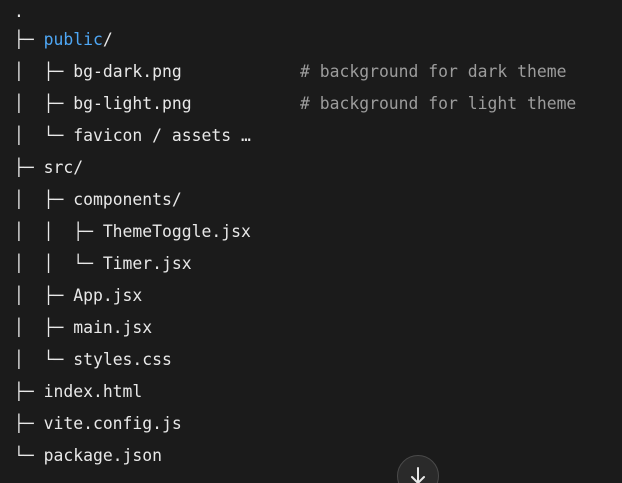 The width and height of the screenshot is (622, 483). I want to click on tree-branch: │ │ ├─, so click(58, 231).